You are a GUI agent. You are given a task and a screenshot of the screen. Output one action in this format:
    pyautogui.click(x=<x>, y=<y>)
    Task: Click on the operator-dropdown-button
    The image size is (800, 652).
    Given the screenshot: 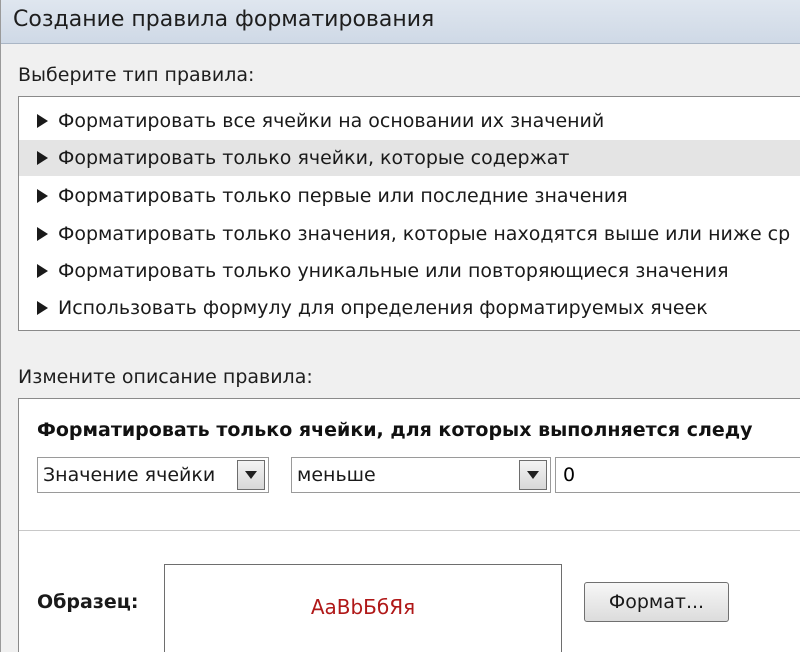 What is the action you would take?
    pyautogui.click(x=533, y=475)
    